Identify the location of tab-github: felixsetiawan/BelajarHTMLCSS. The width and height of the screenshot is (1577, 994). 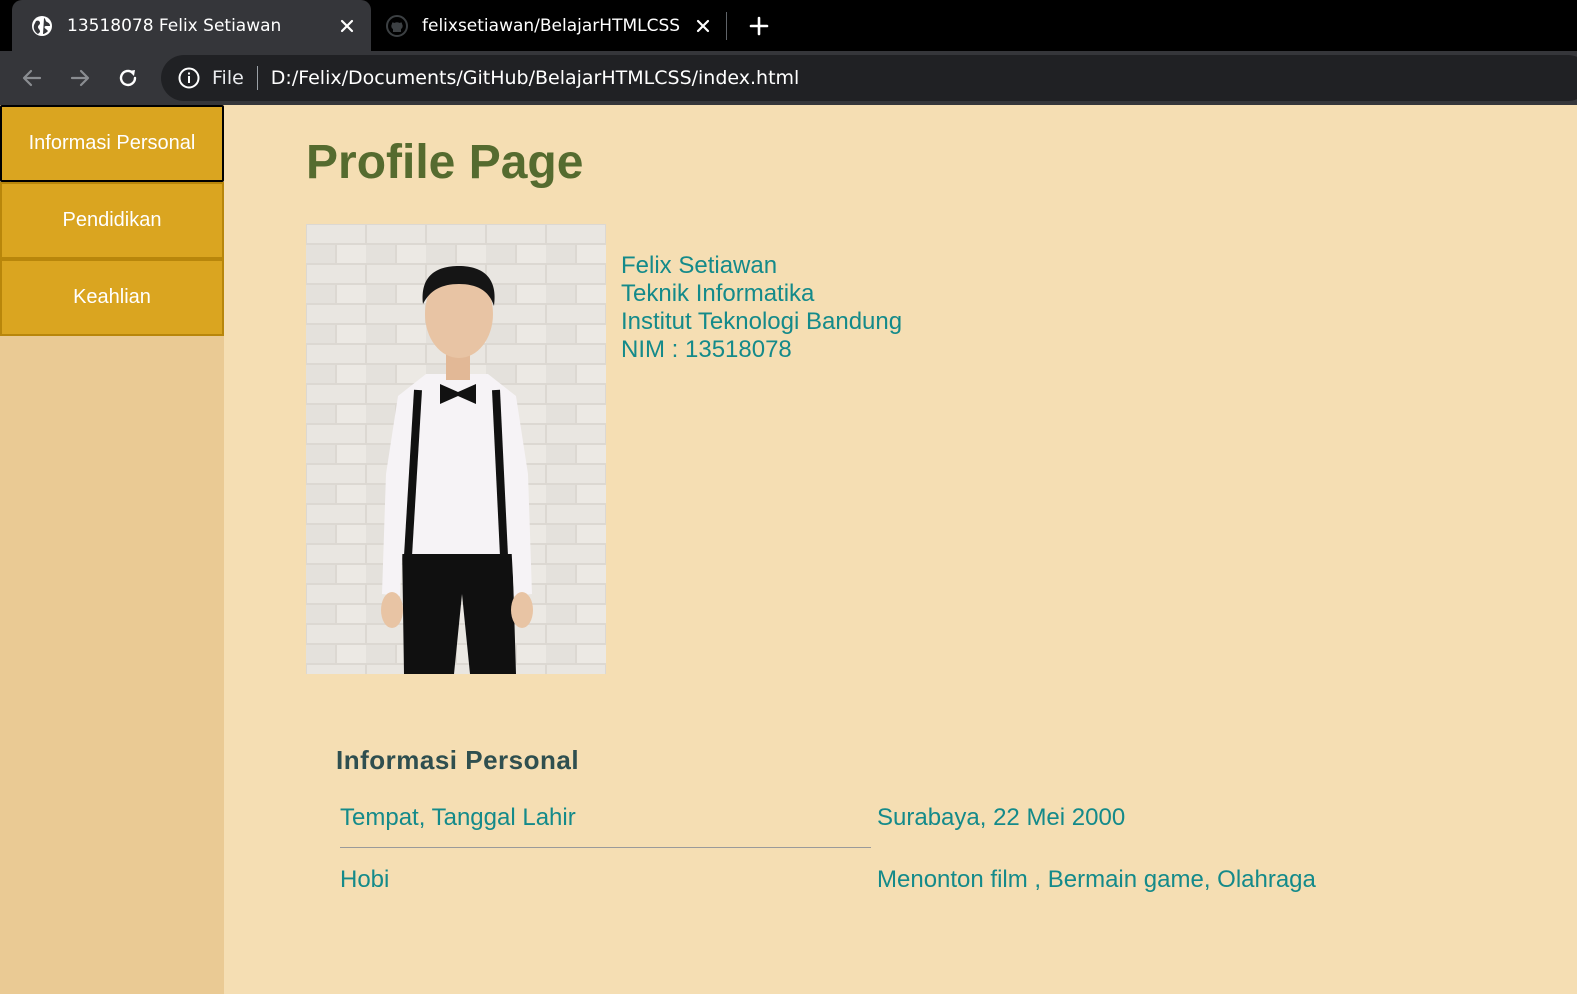
(549, 25).